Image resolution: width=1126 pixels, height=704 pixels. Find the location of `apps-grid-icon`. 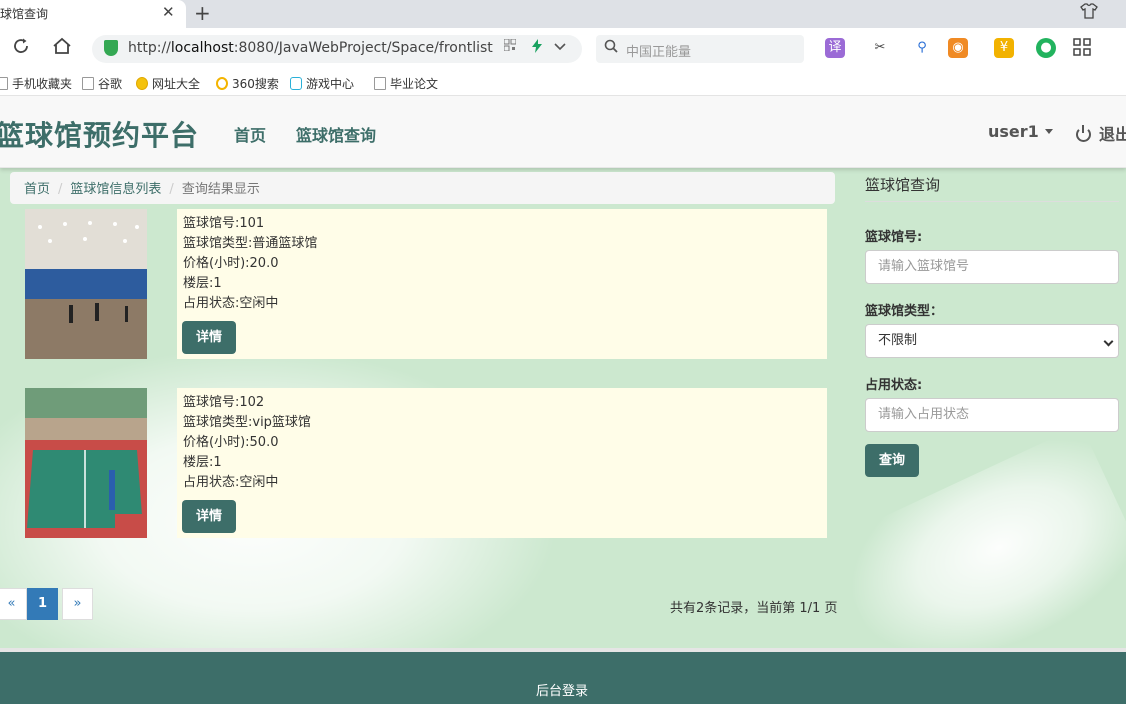

apps-grid-icon is located at coordinates (1082, 48).